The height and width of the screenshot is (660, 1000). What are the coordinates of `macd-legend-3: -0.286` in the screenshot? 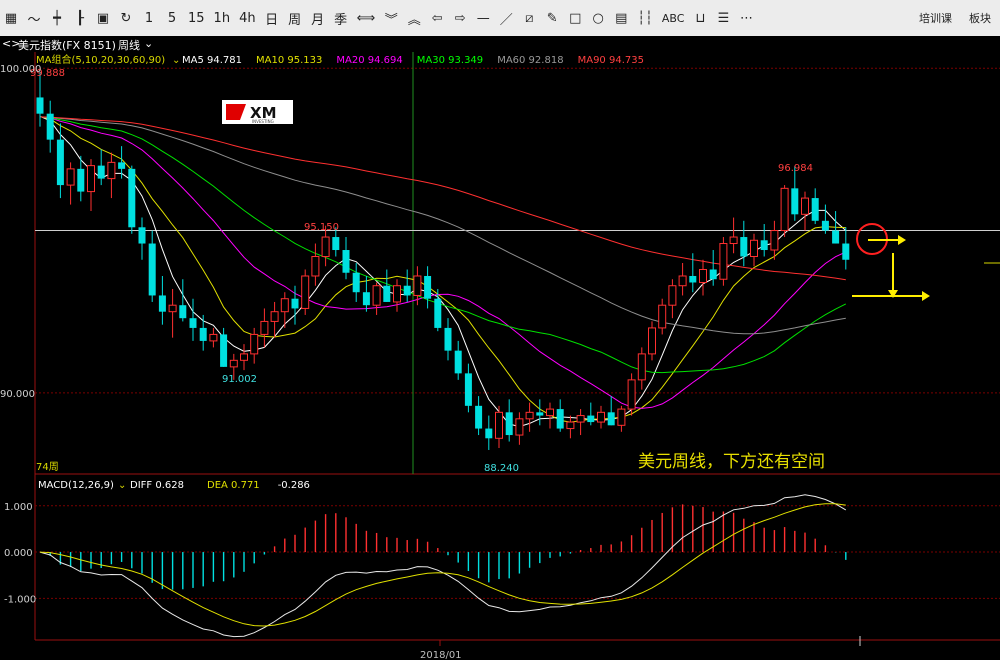 It's located at (294, 485).